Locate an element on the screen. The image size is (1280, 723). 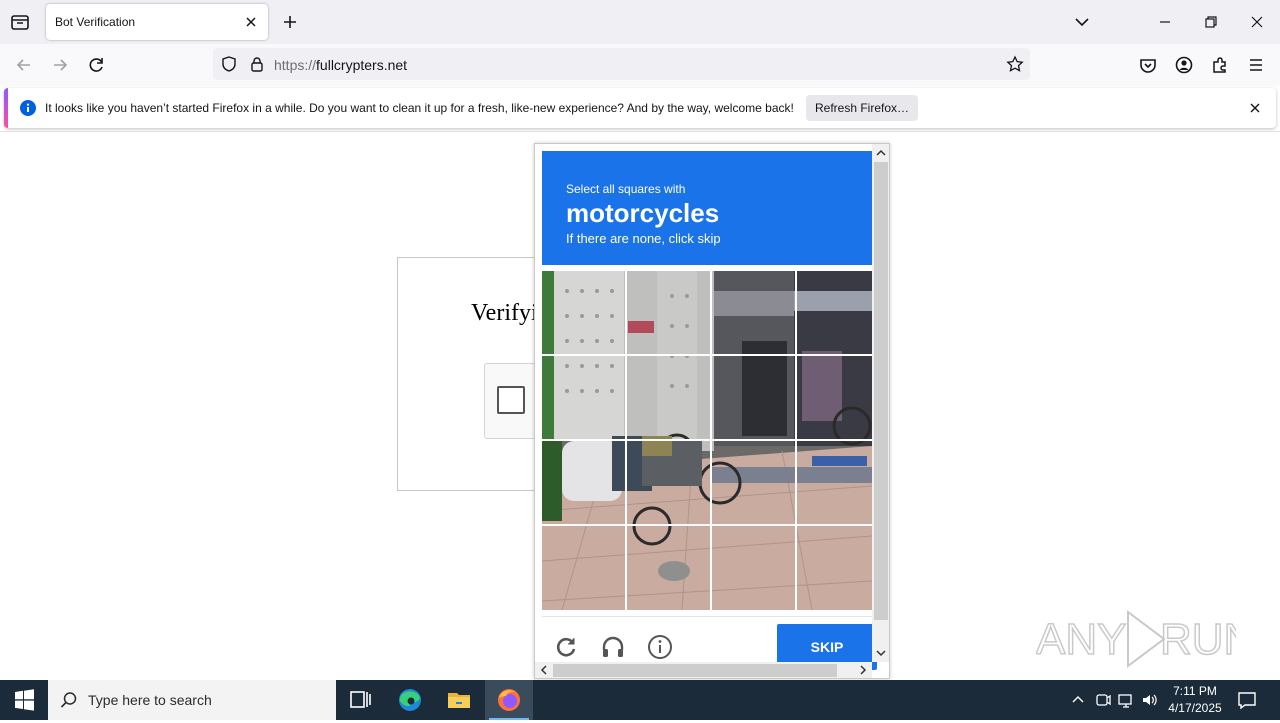
bookmark-star-icon is located at coordinates (1015, 64).